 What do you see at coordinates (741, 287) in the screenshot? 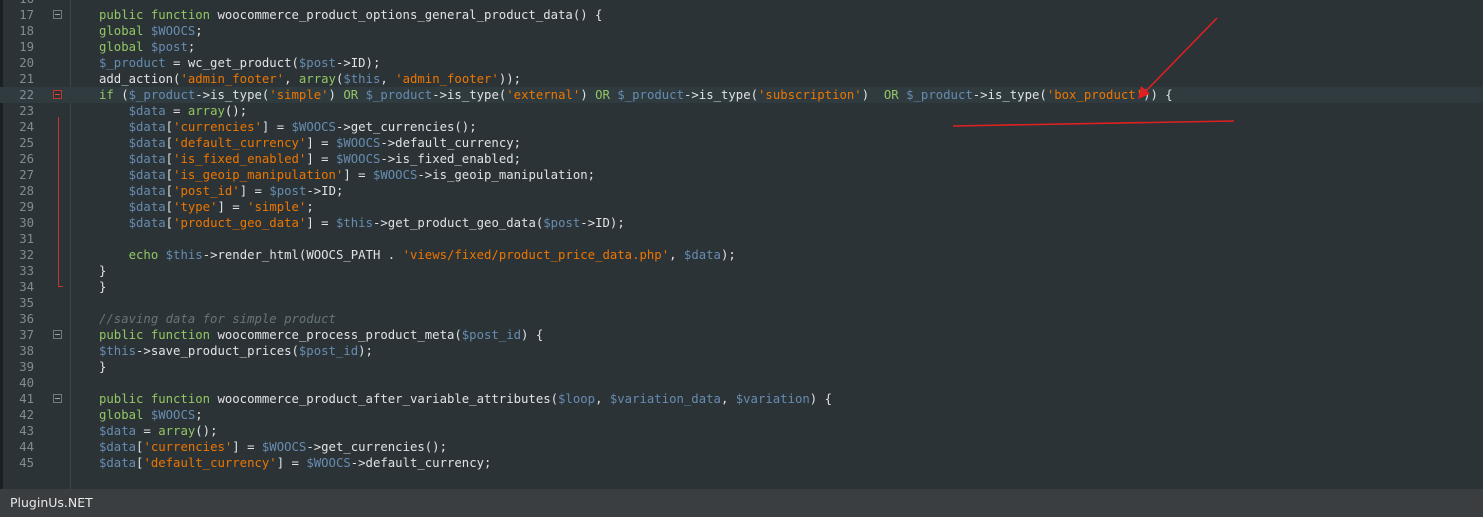
I see `code-line: 34}` at bounding box center [741, 287].